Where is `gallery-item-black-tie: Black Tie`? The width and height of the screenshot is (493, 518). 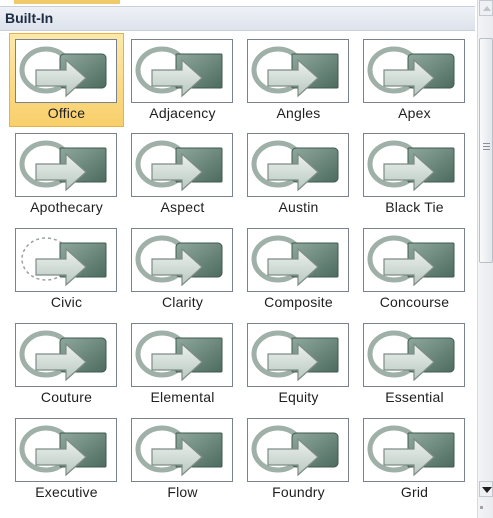
gallery-item-black-tie: Black Tie is located at coordinates (414, 174).